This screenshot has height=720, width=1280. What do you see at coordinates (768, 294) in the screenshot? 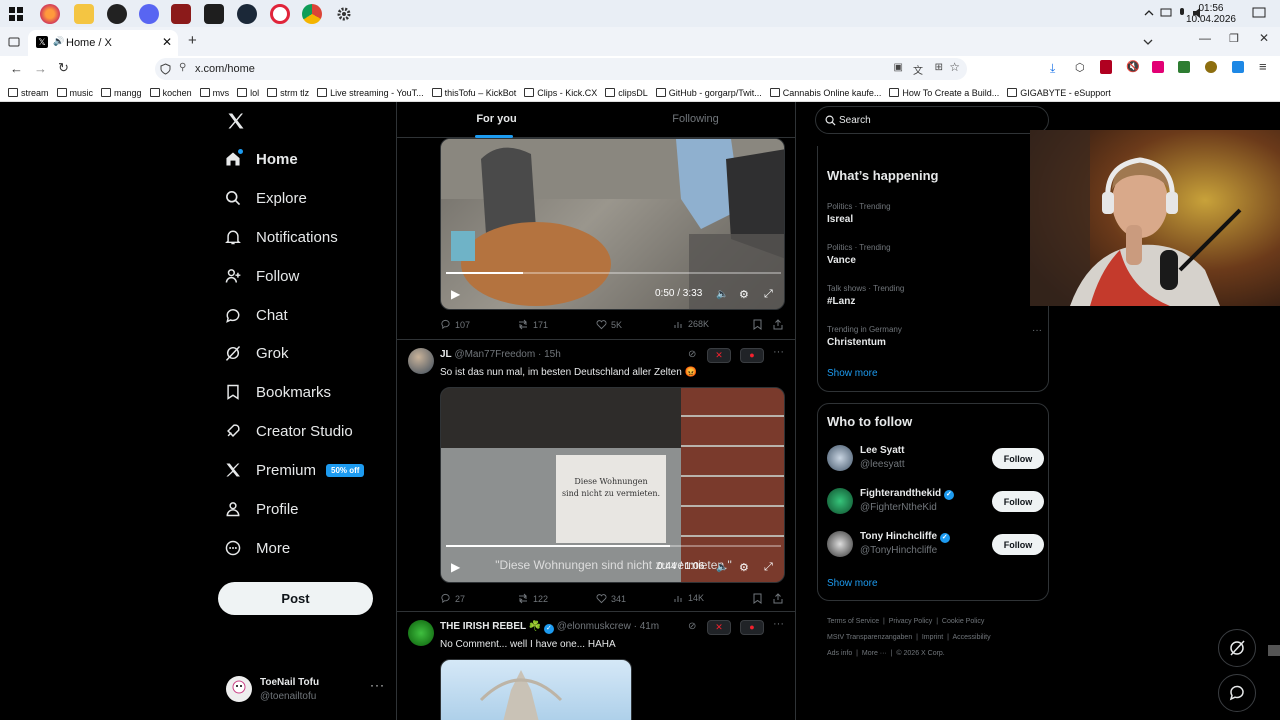
I see `fullscreen-icon: ⤢` at bounding box center [768, 294].